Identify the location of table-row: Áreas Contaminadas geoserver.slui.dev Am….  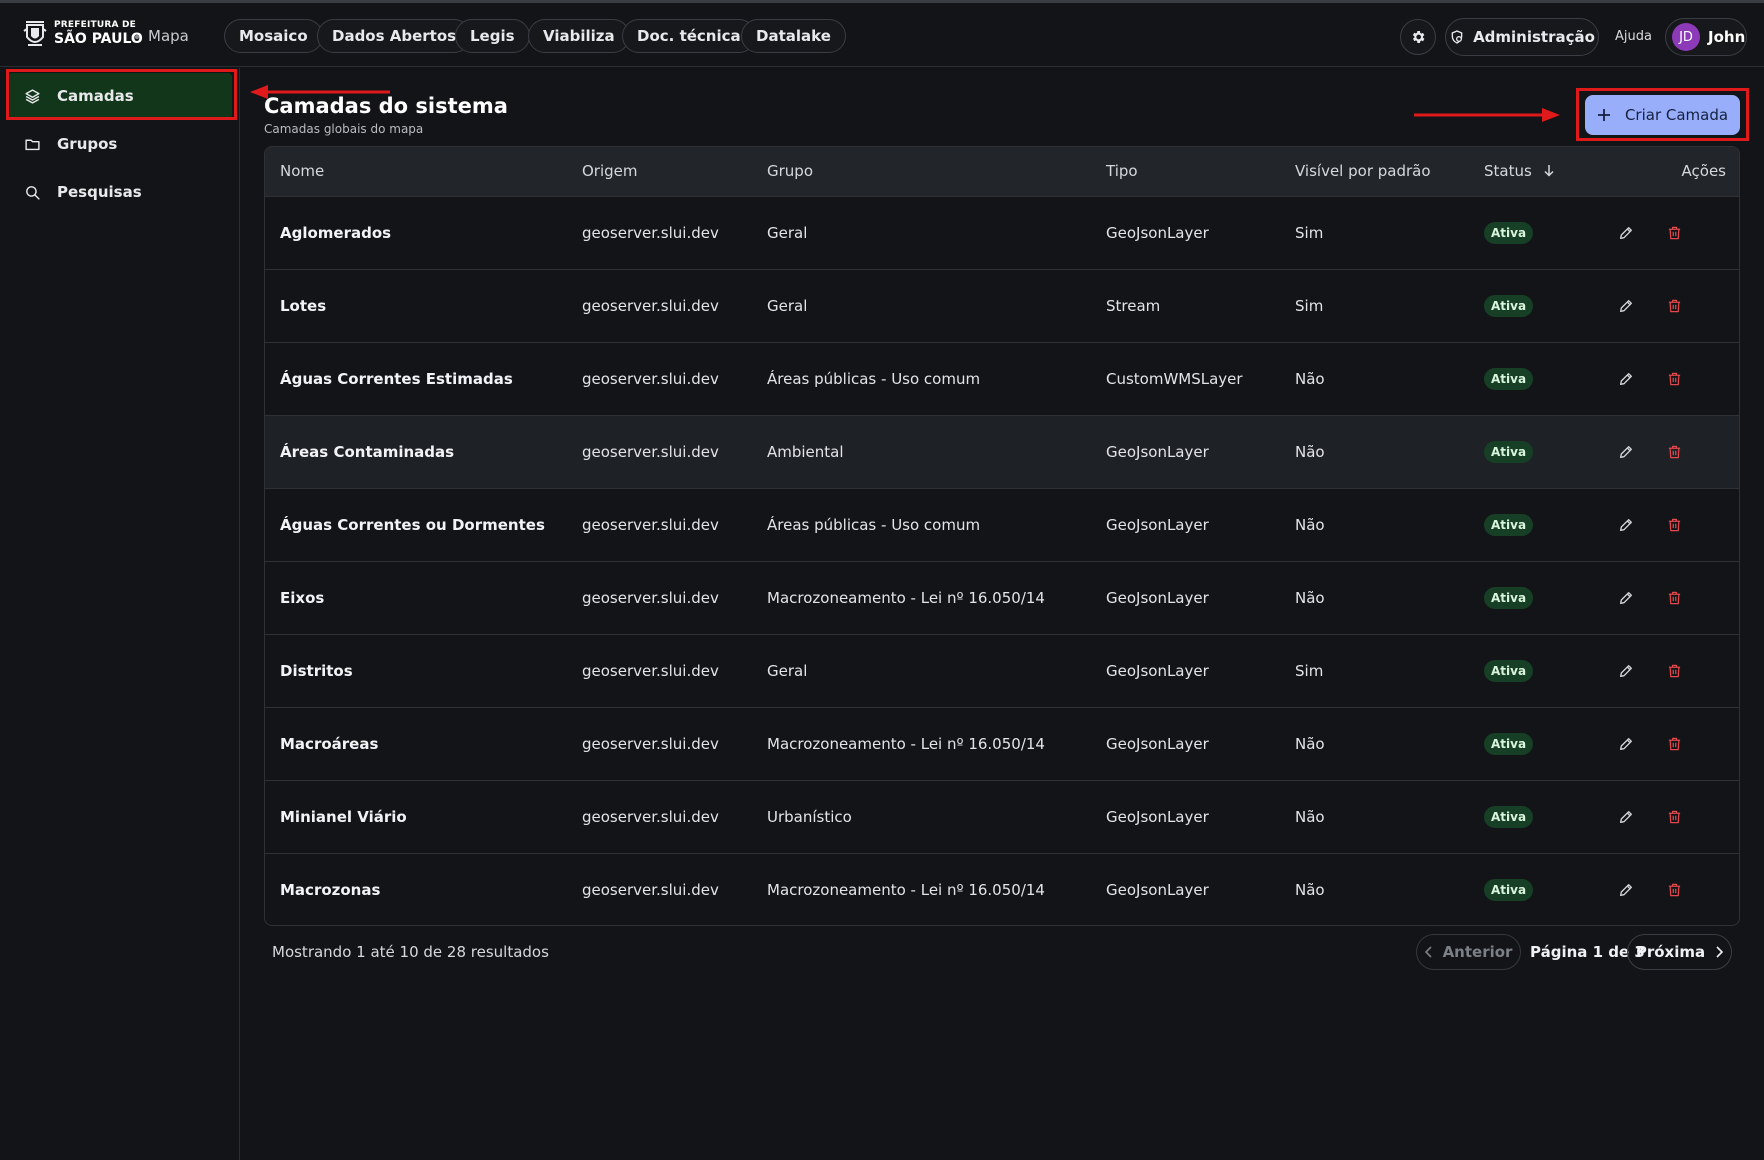
(1002, 451).